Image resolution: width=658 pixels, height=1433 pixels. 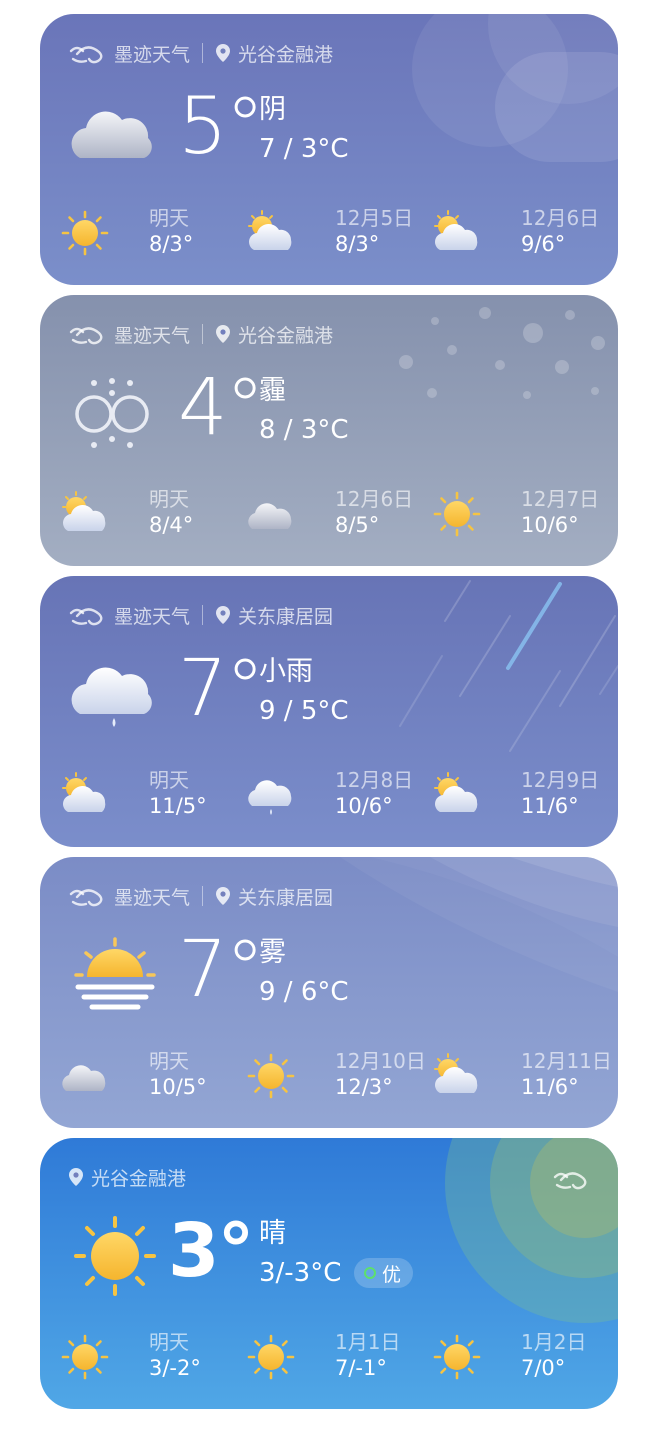 I want to click on forecast-day: 1月2日 7/0°, so click(x=517, y=1358).